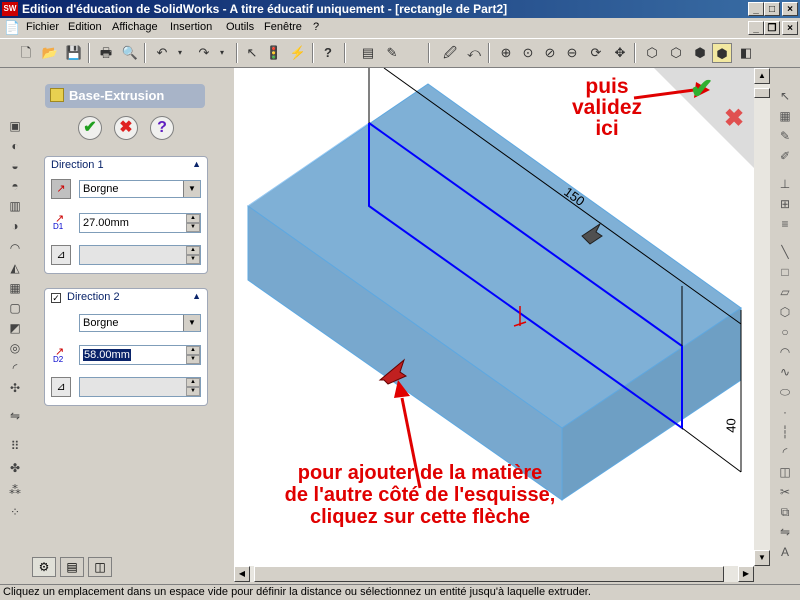 The image size is (800, 600). Describe the element at coordinates (140, 355) in the screenshot. I see `direction2-depth-input: 58.00mm ▲ ▼` at that location.